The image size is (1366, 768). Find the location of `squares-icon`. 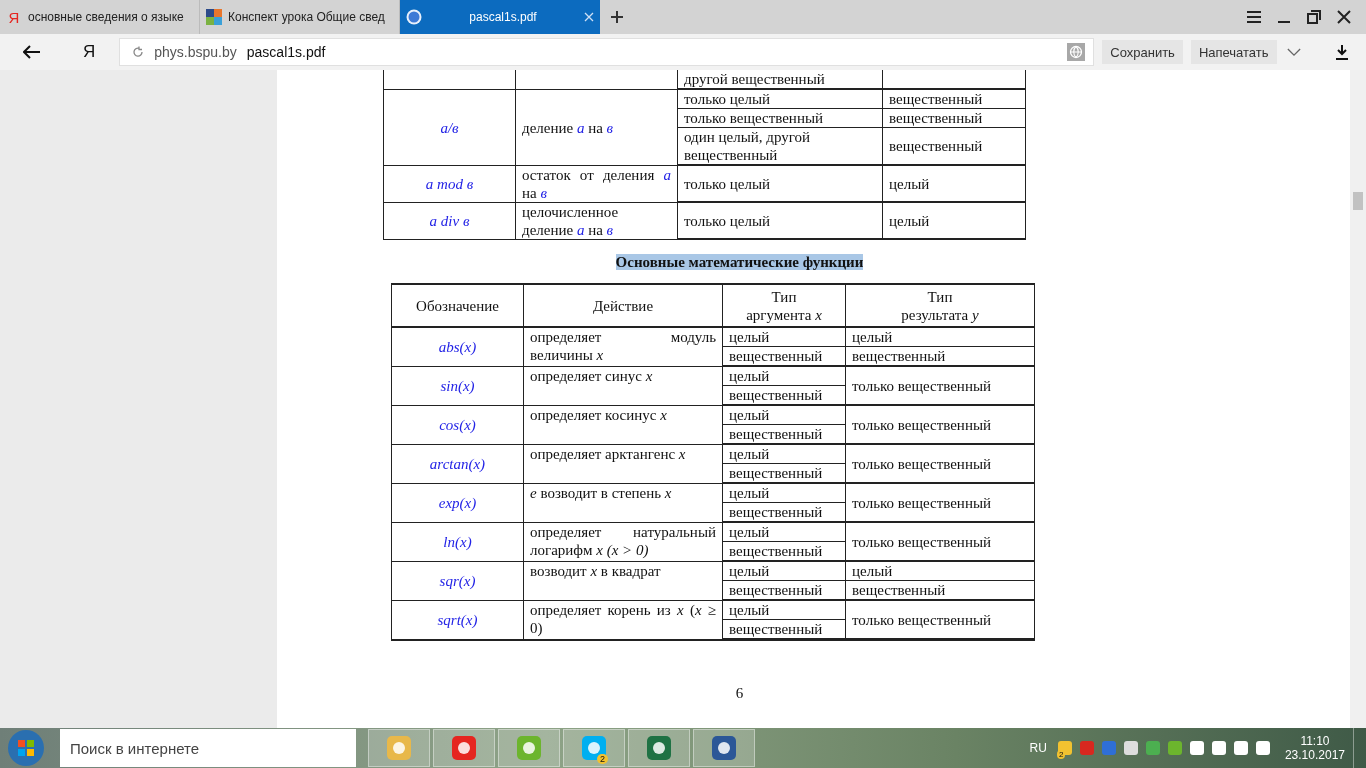

squares-icon is located at coordinates (214, 17).